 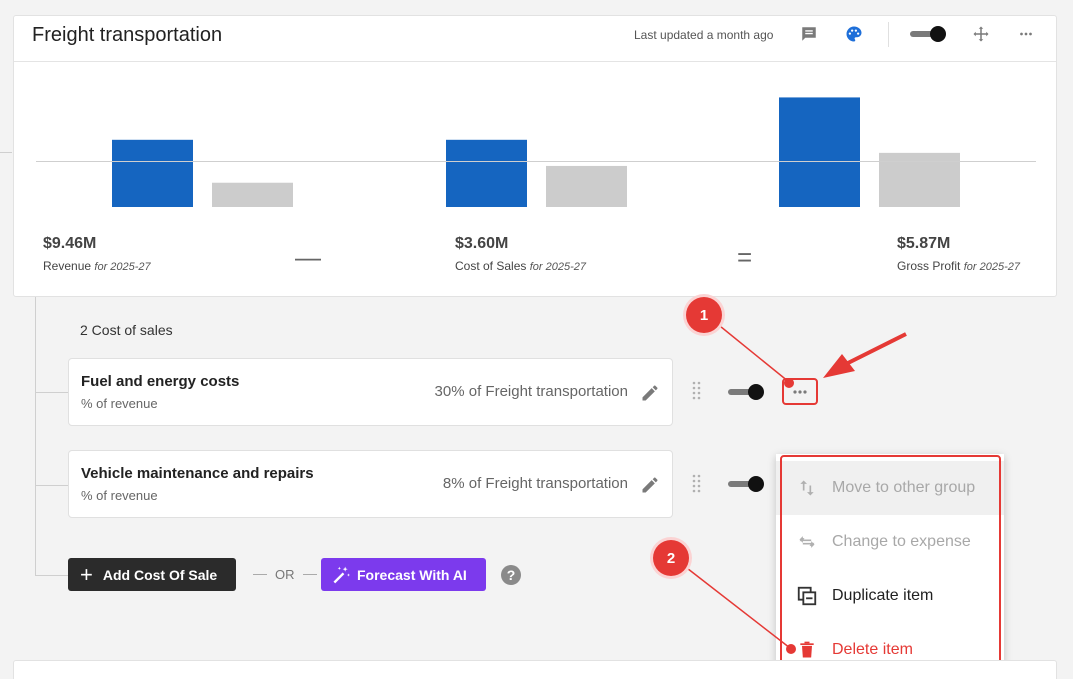 What do you see at coordinates (197, 473) in the screenshot?
I see `row-name: Vehicle maintenance and repairs` at bounding box center [197, 473].